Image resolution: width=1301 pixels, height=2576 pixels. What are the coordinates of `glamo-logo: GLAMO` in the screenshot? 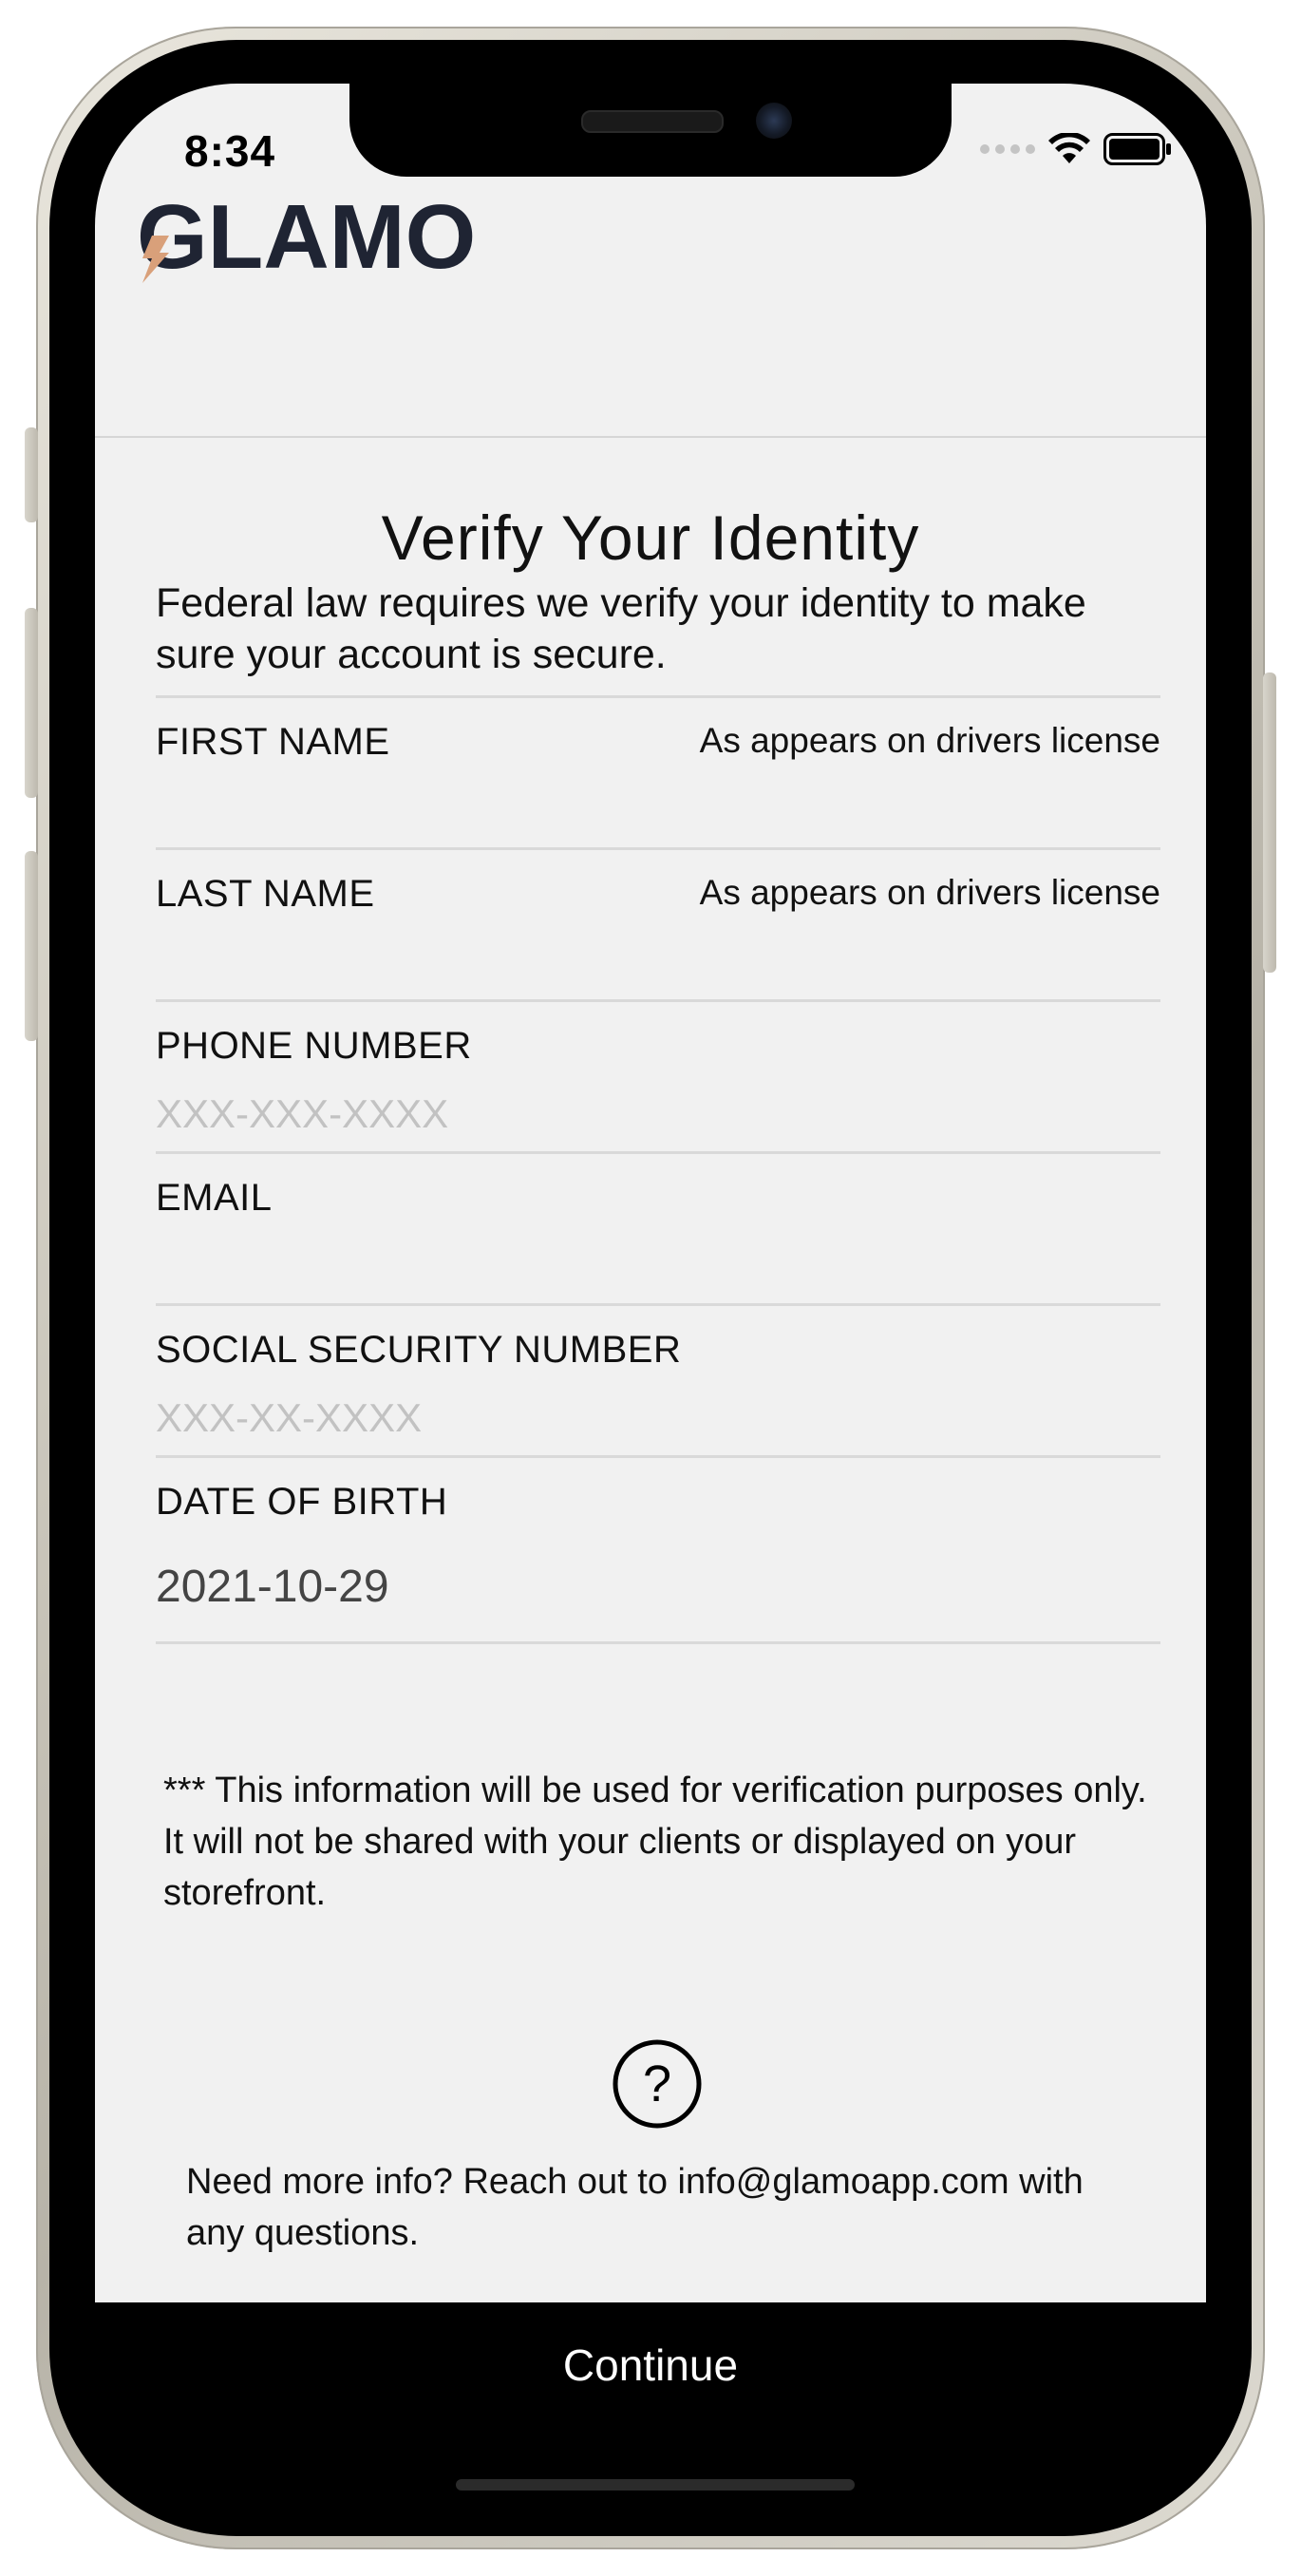 It's located at (308, 238).